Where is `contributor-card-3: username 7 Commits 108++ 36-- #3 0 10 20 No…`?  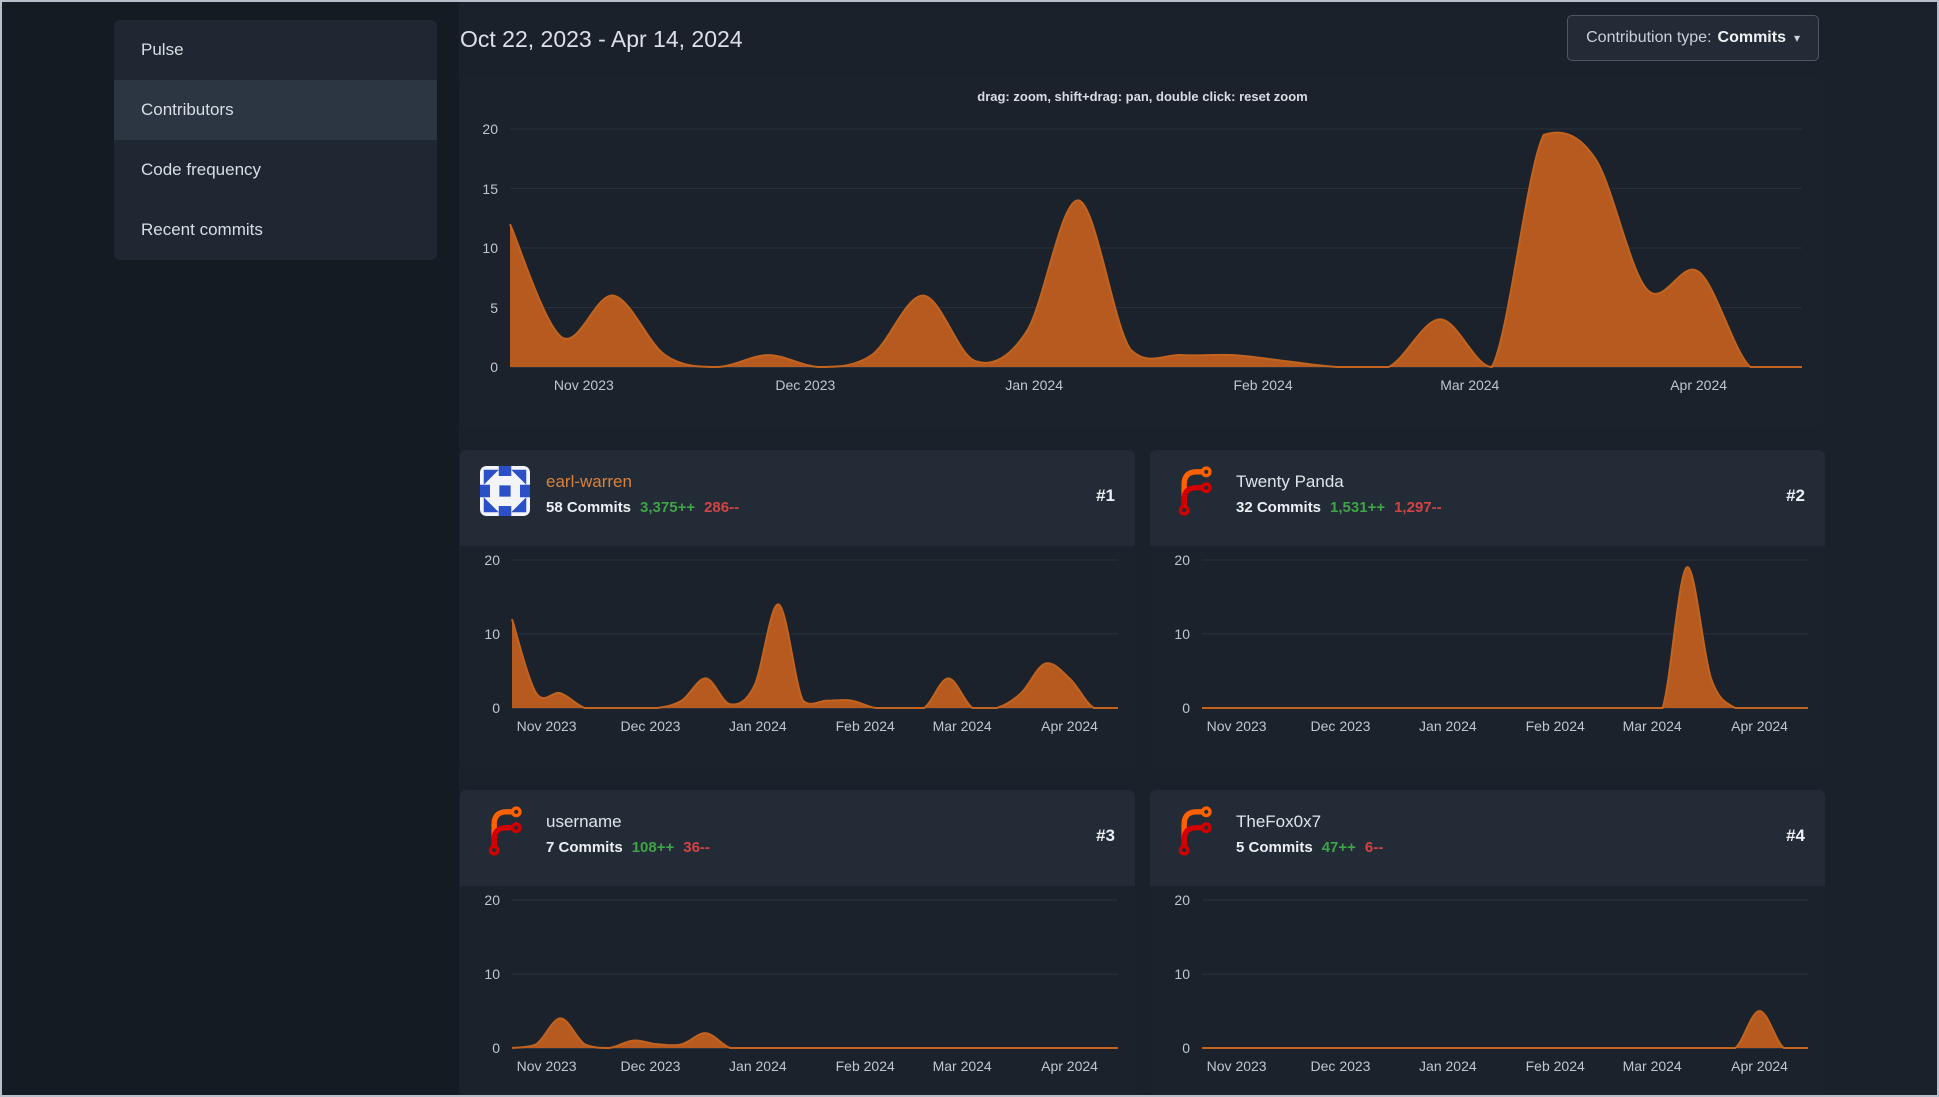 contributor-card-3: username 7 Commits 108++ 36-- #3 0 10 20 No… is located at coordinates (797, 942).